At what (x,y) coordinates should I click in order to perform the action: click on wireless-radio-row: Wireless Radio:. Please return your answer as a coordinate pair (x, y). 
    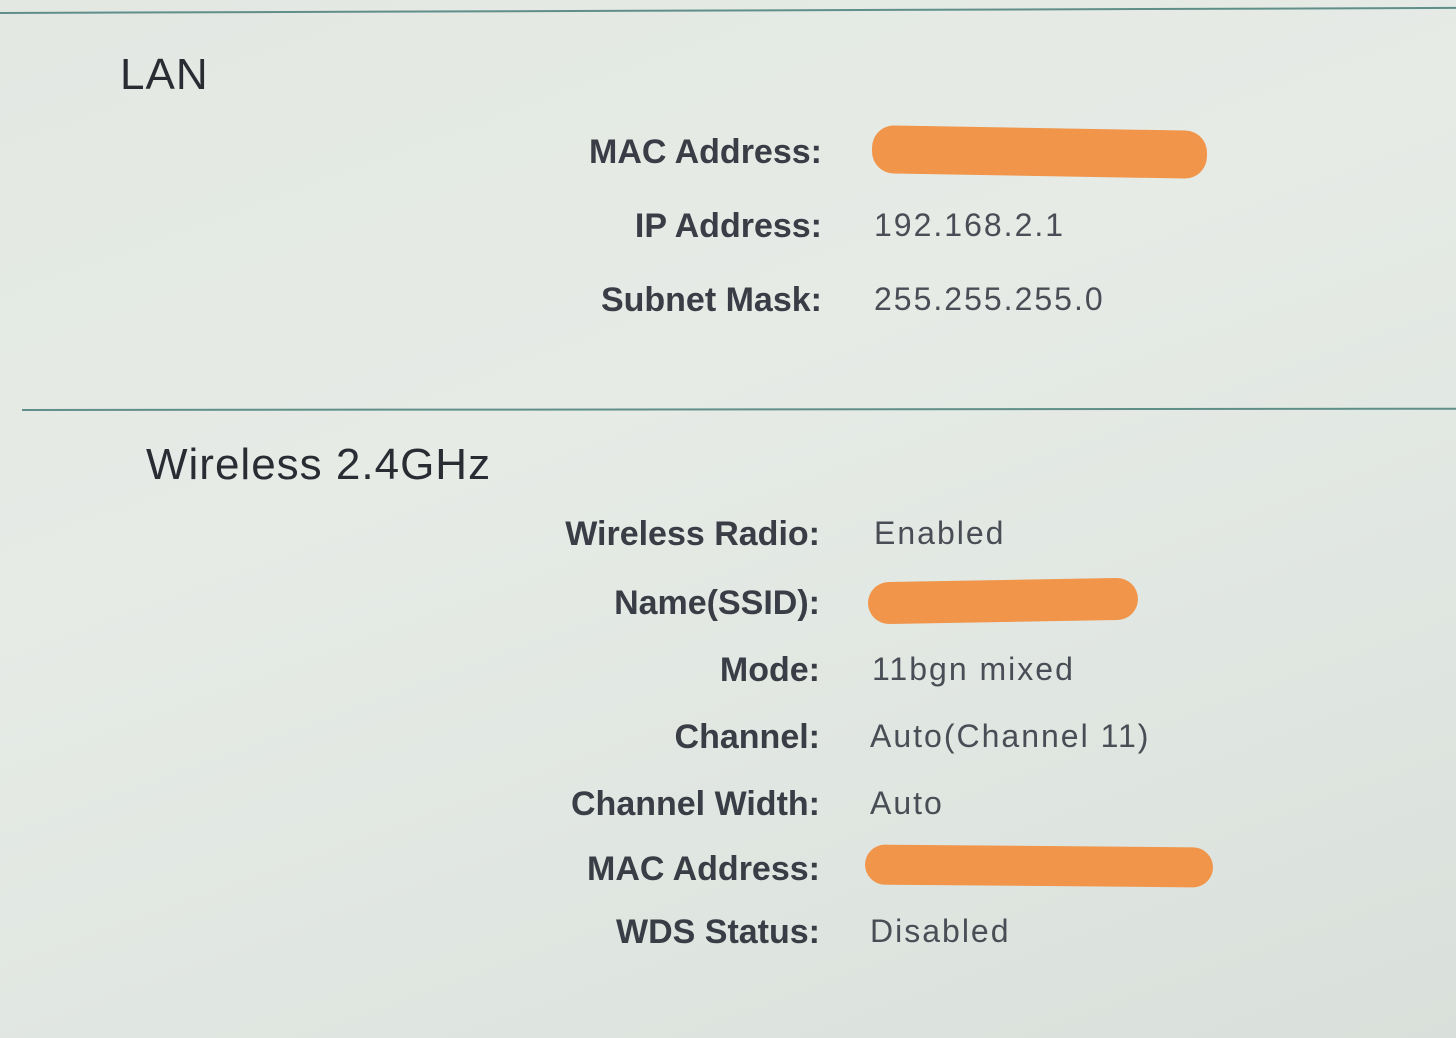
    Looking at the image, I should click on (410, 535).